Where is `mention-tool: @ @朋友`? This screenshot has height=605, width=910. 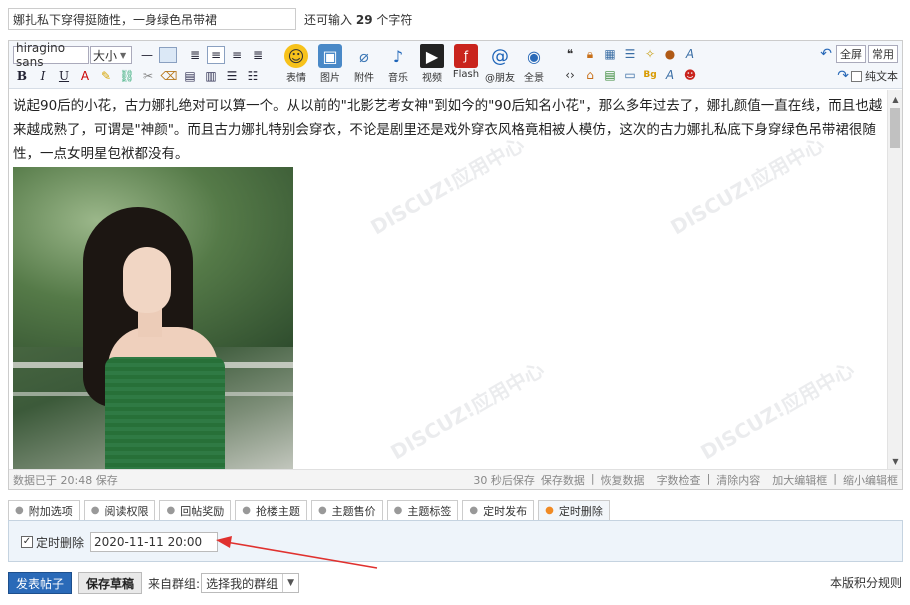
mention-tool: @ @朋友 is located at coordinates (500, 64).